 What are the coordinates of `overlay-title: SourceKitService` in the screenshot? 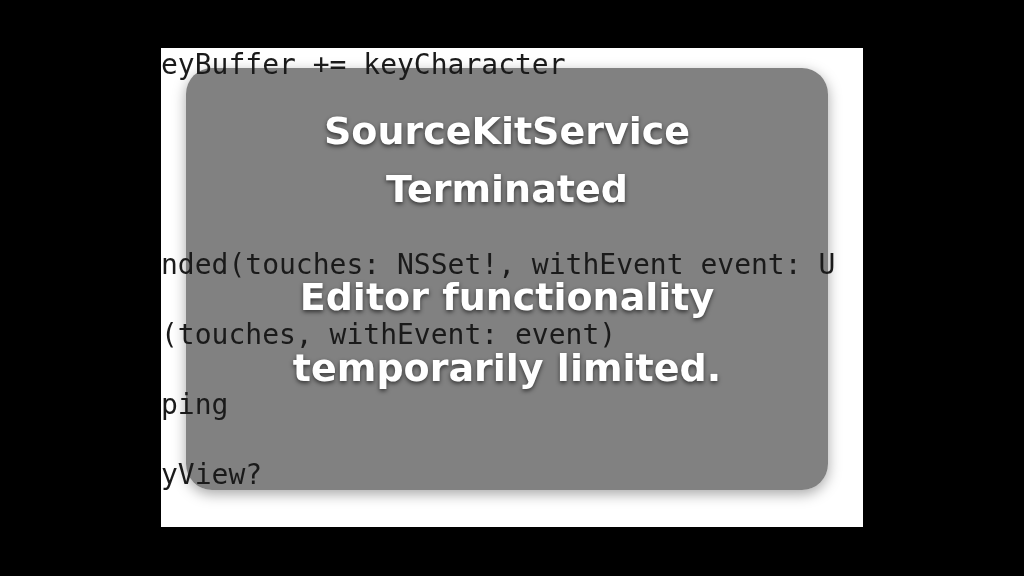 It's located at (507, 131).